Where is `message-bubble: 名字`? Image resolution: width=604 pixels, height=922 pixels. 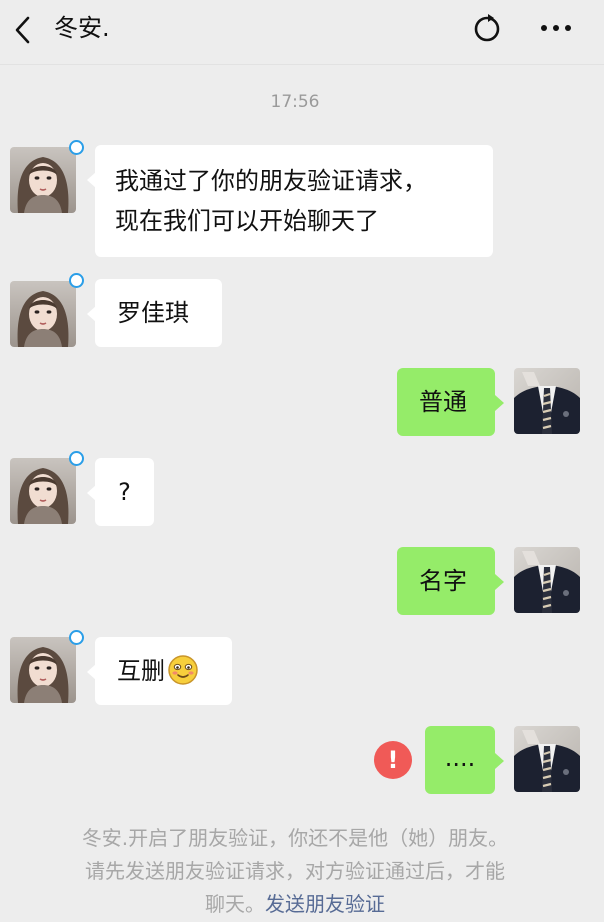
message-bubble: 名字 is located at coordinates (446, 581).